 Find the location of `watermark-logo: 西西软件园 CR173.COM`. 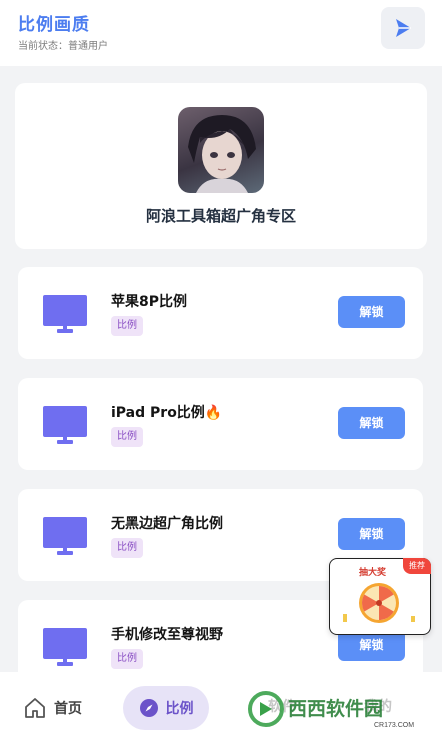

watermark-logo: 西西软件园 CR173.COM is located at coordinates (331, 710).